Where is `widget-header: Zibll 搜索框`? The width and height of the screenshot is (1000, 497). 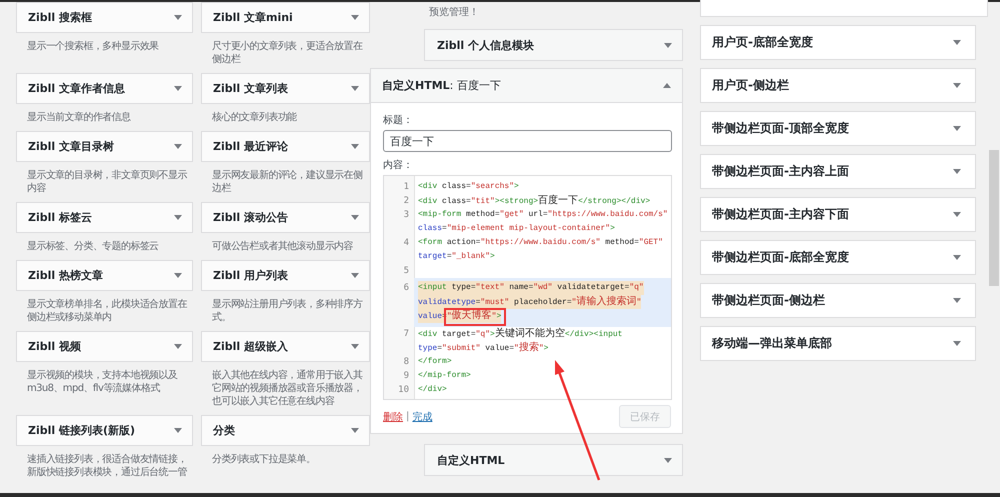
widget-header: Zibll 搜索框 is located at coordinates (104, 17).